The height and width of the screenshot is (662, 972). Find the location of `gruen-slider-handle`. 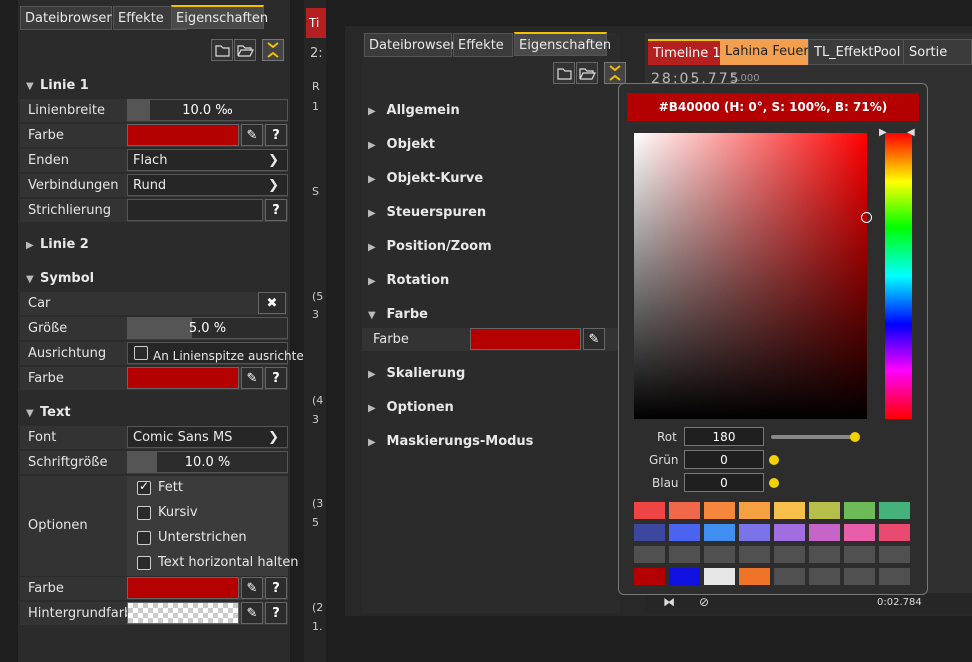

gruen-slider-handle is located at coordinates (774, 460).